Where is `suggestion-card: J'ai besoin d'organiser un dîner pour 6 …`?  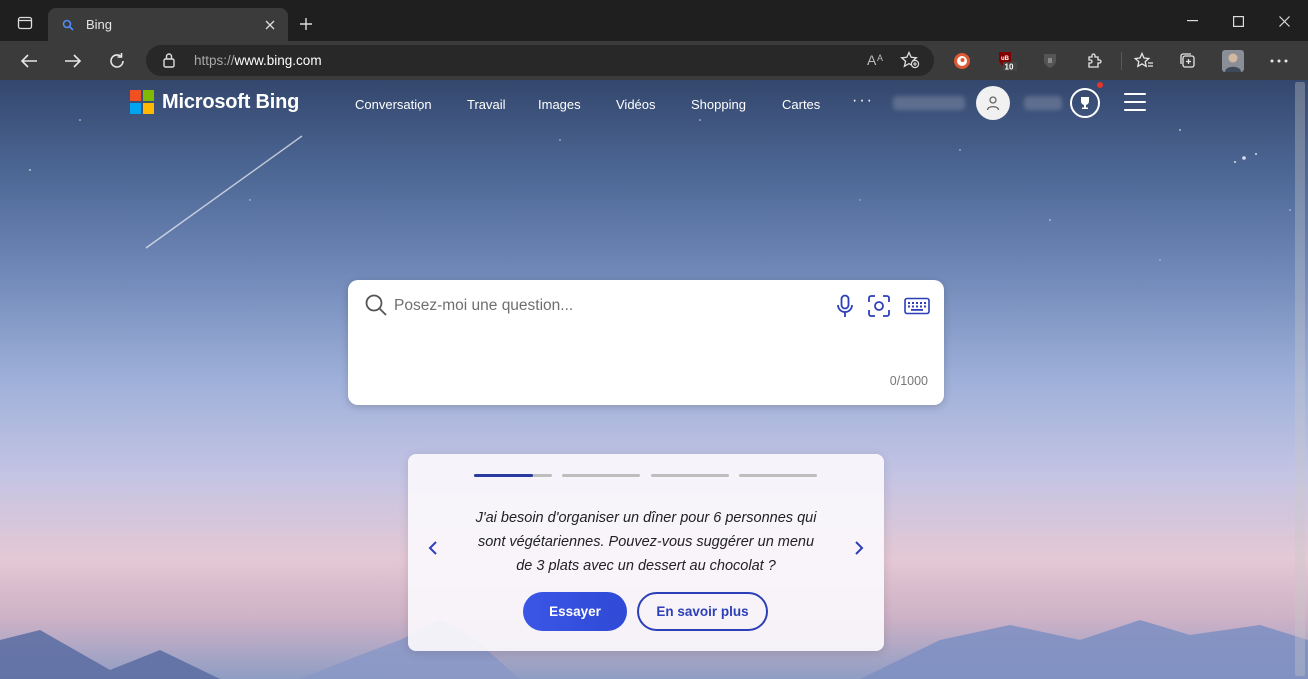
suggestion-card: J'ai besoin d'organiser un dîner pour 6 … is located at coordinates (646, 552).